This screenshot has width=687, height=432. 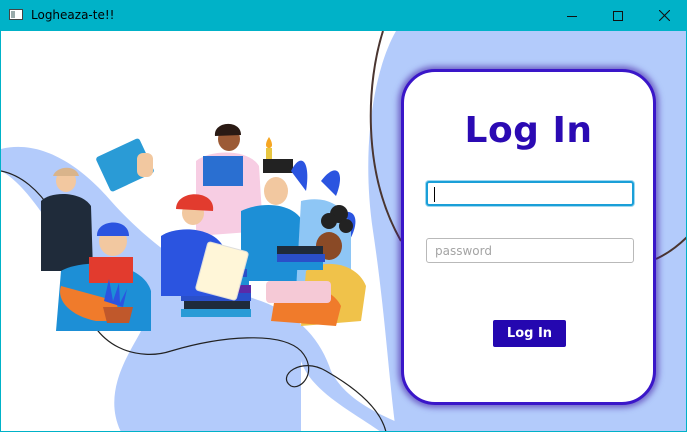 I want to click on text-caret, so click(x=434, y=194).